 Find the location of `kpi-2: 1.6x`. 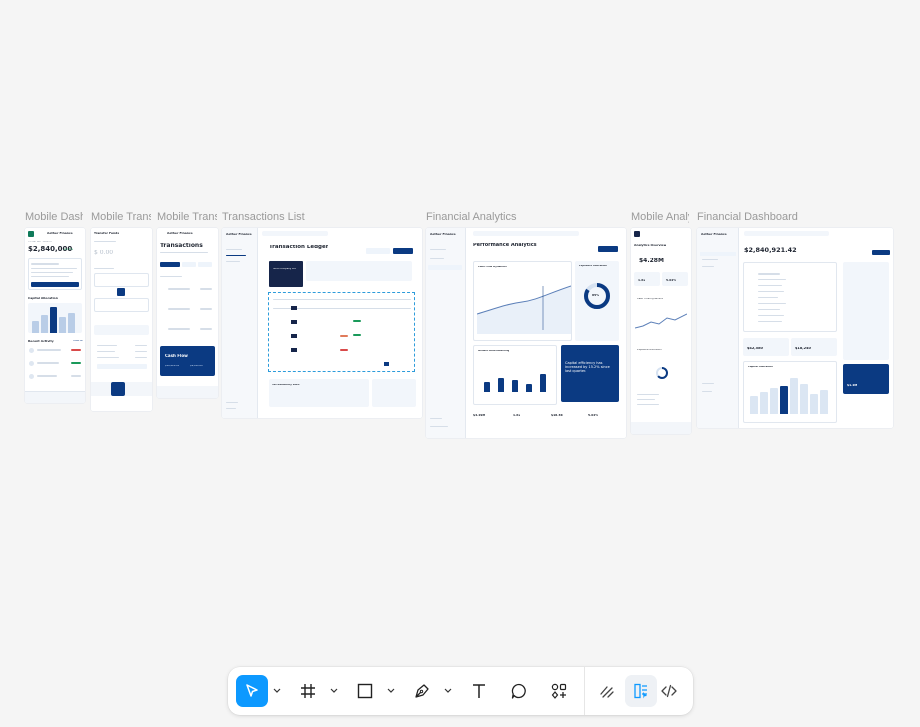

kpi-2: 1.6x is located at coordinates (517, 415).